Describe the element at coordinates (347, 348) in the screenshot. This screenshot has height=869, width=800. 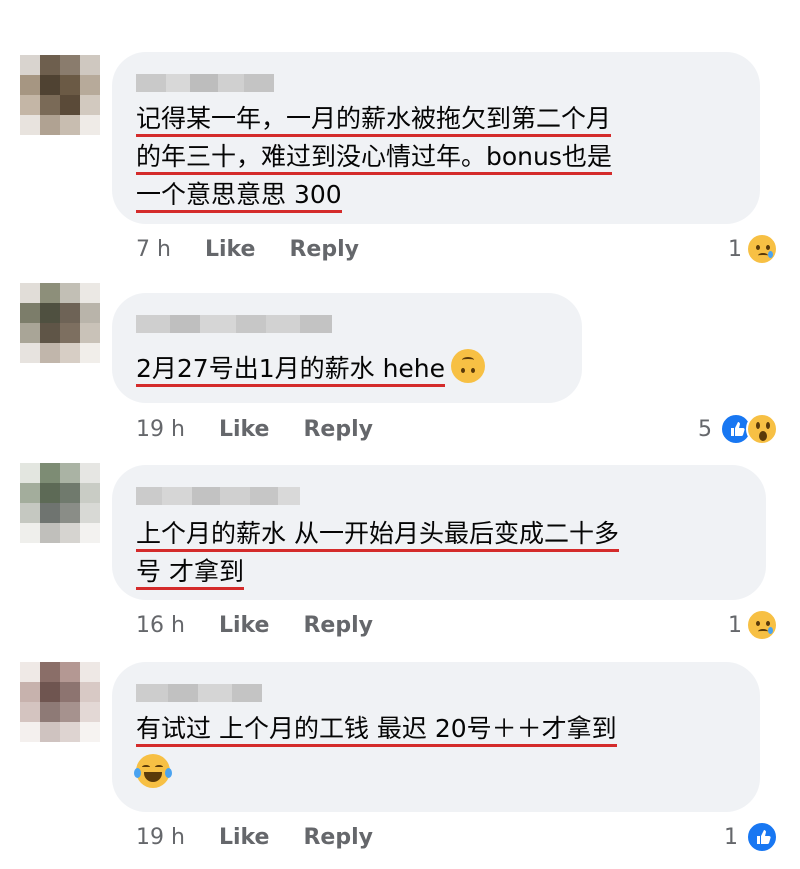
I see `comment-bubble: 2月27号出1月的薪水 hehe` at that location.